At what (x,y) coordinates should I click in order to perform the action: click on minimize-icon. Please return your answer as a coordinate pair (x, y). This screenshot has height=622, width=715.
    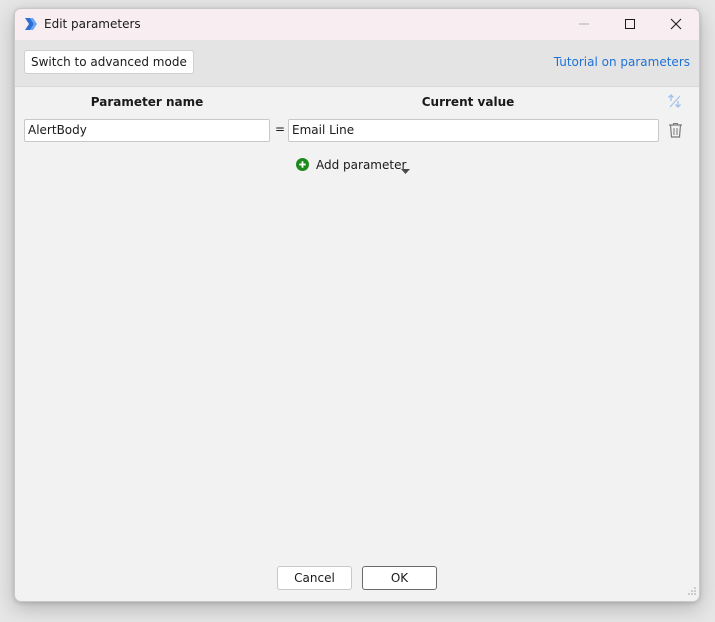
    Looking at the image, I should click on (584, 24).